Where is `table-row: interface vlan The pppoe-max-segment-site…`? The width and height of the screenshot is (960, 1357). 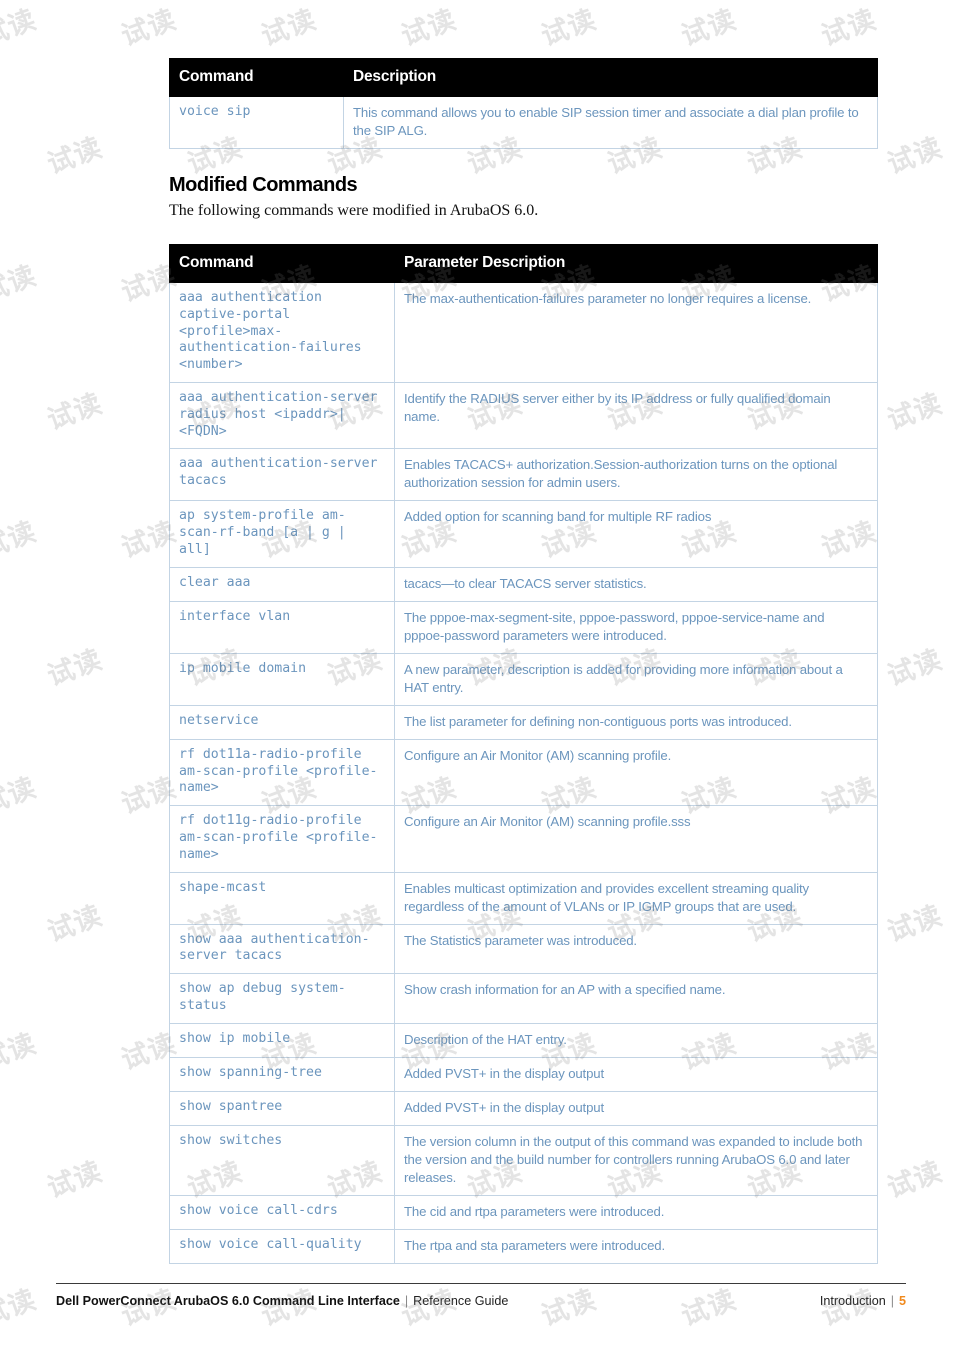 table-row: interface vlan The pppoe-max-segment-site… is located at coordinates (523, 627).